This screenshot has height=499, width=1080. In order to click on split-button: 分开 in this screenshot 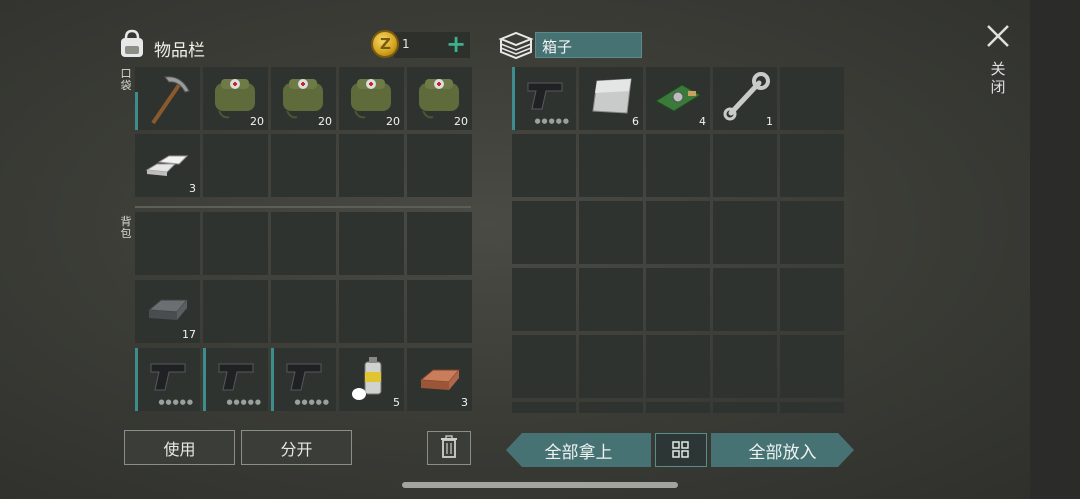, I will do `click(296, 447)`.